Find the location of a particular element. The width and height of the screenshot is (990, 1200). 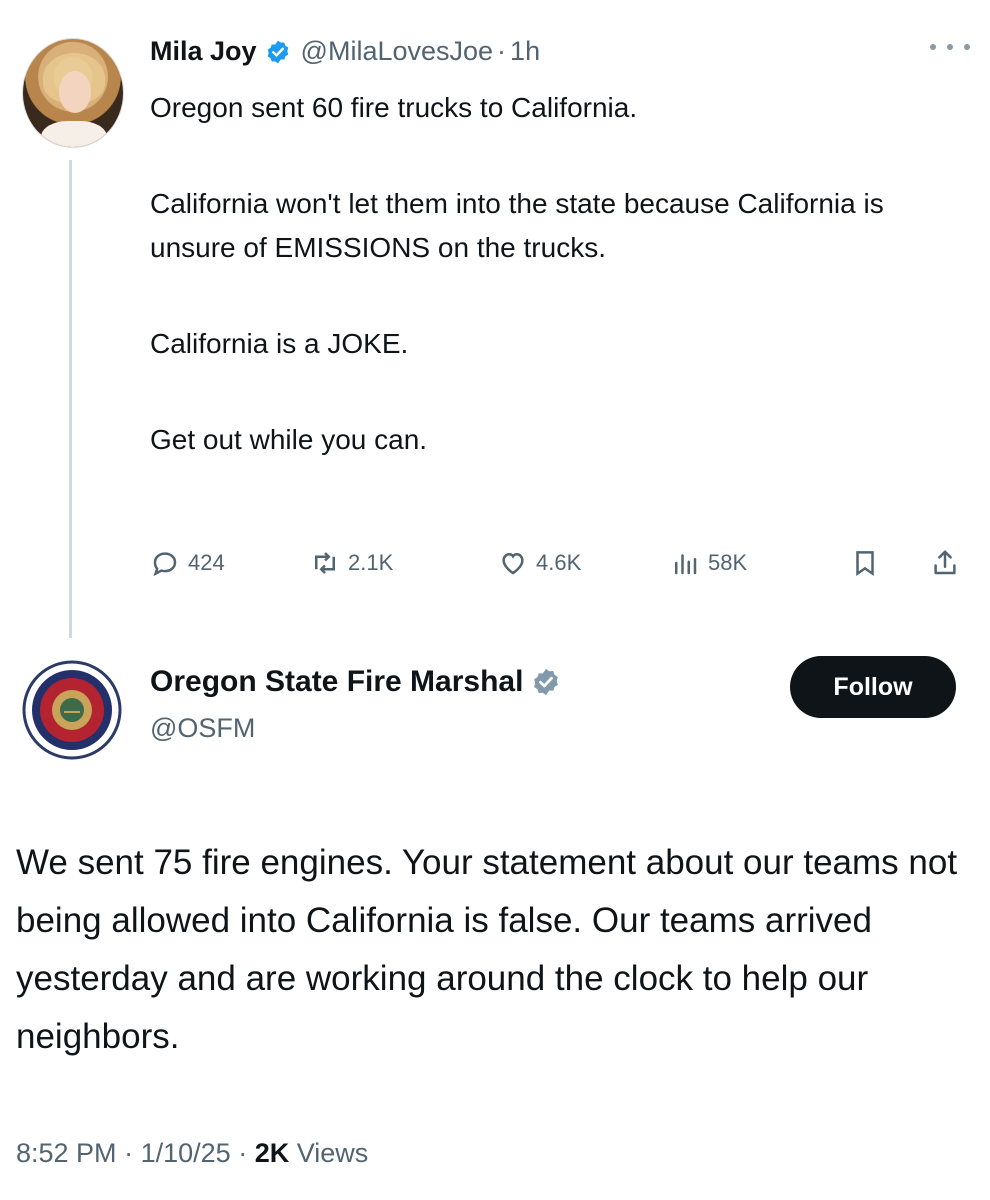

fire-marshal-seal-icon is located at coordinates (72, 710).